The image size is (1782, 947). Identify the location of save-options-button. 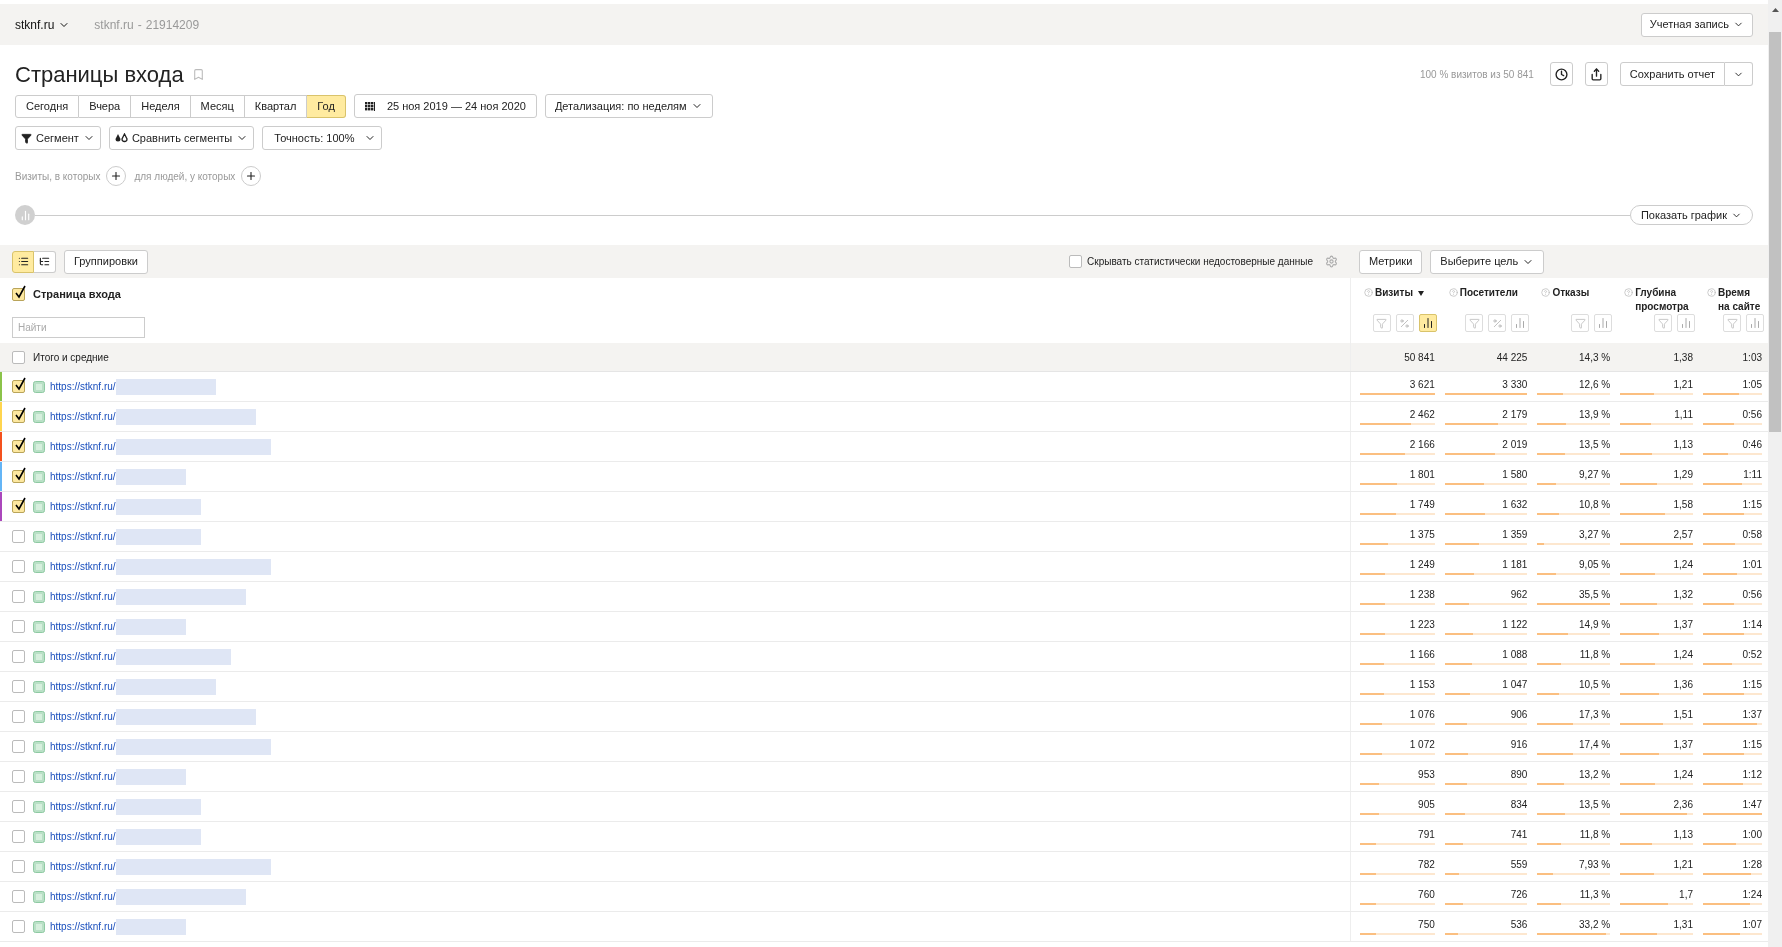
(1739, 74).